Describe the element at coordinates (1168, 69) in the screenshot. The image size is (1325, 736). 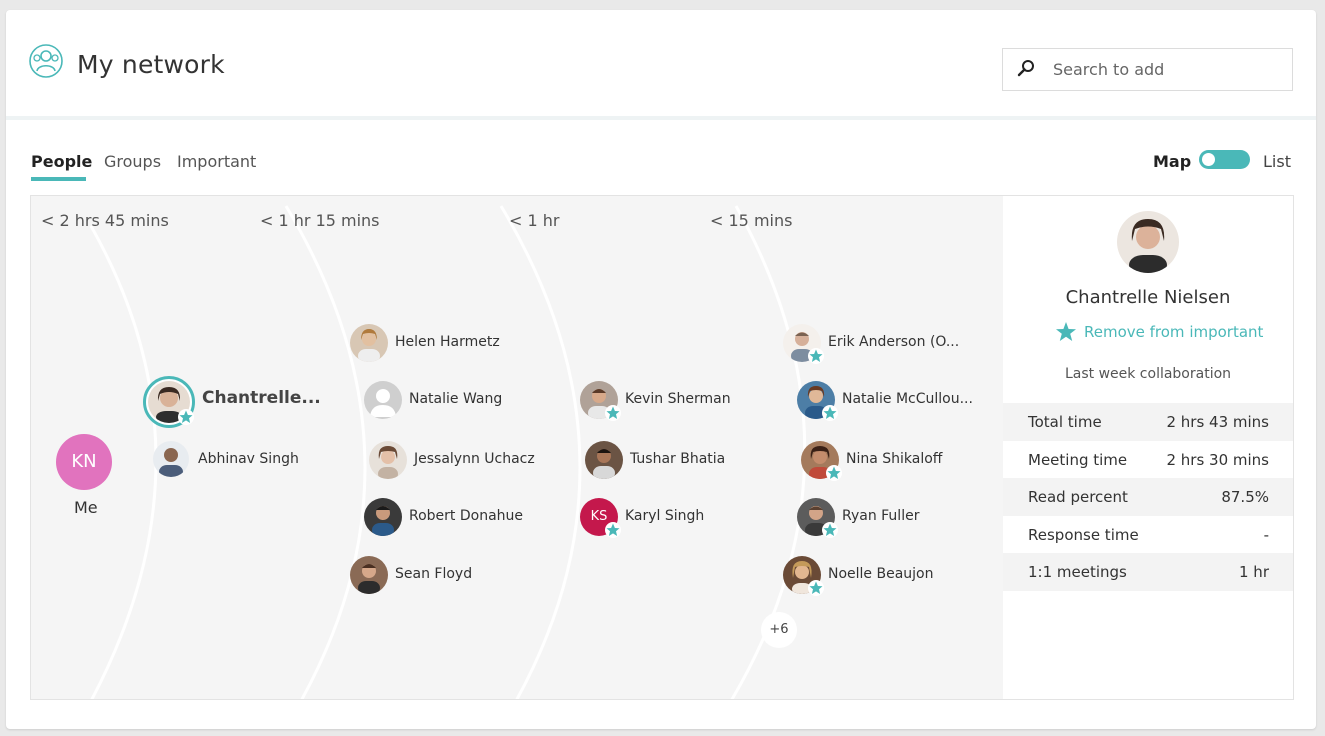
I see `search-input` at that location.